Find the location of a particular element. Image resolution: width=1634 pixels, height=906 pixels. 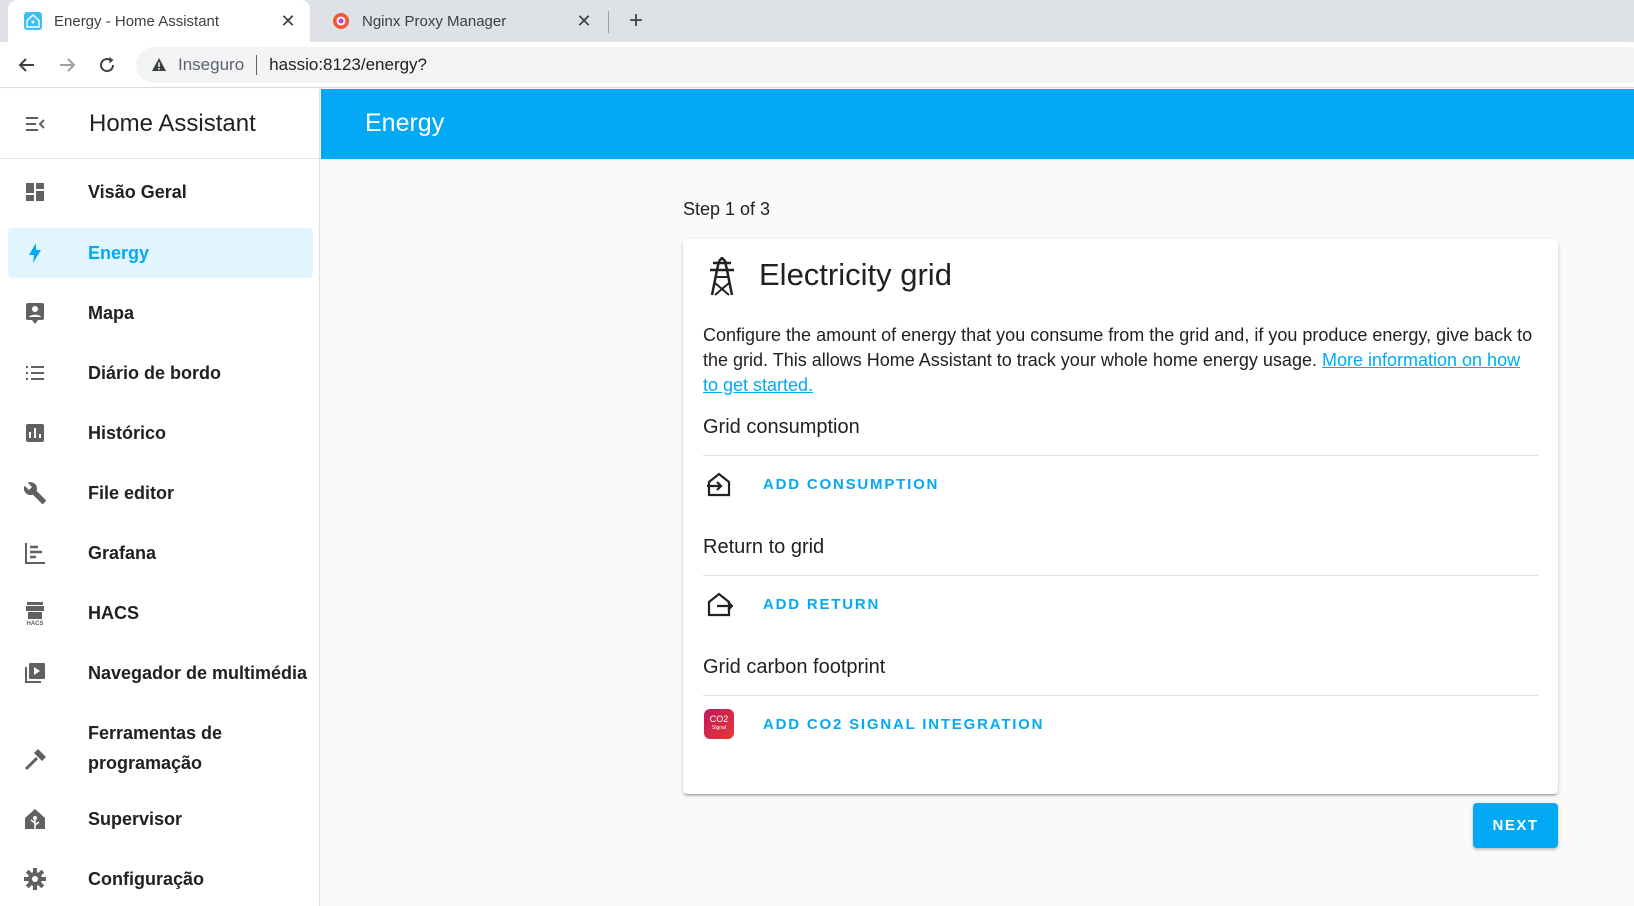

sidebar-item-label: Histórico is located at coordinates (127, 433).